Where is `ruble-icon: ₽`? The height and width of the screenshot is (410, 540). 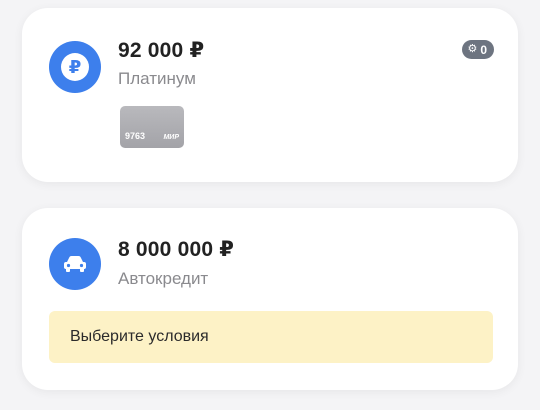 ruble-icon: ₽ is located at coordinates (75, 67).